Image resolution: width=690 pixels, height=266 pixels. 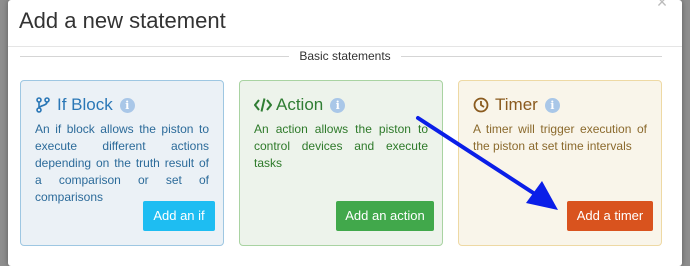 What do you see at coordinates (385, 216) in the screenshot?
I see `add-action-button: Add an action` at bounding box center [385, 216].